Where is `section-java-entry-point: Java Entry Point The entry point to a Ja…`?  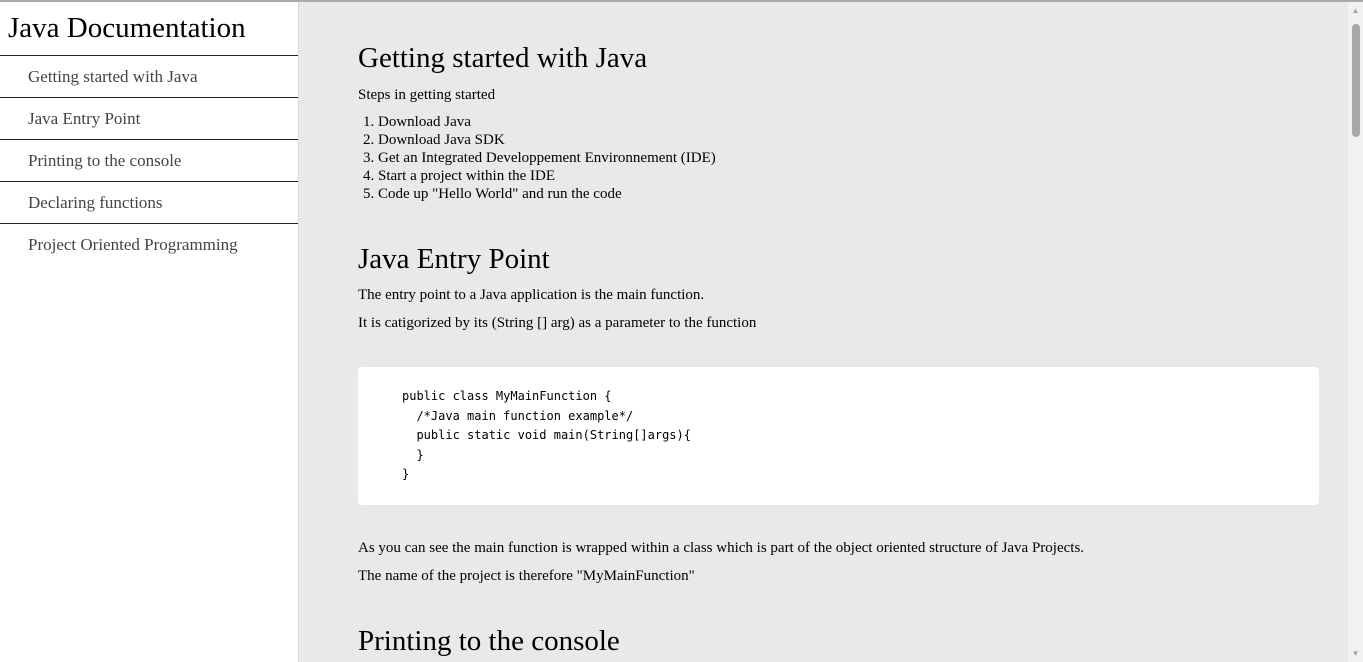 section-java-entry-point: Java Entry Point The entry point to a Ja… is located at coordinates (839, 287).